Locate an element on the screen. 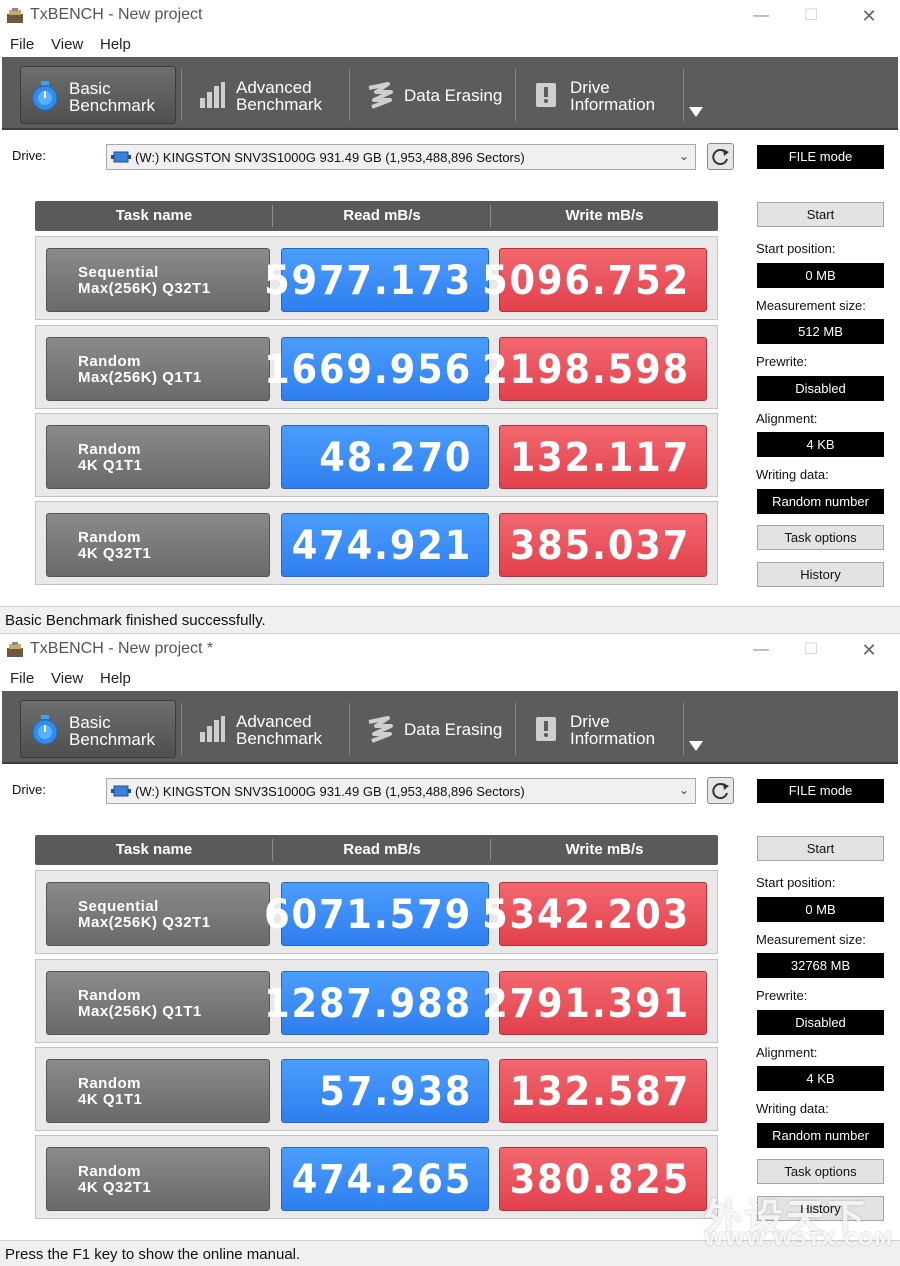 This screenshot has width=900, height=1266. write-speed-cell: 5096.752 is located at coordinates (594, 280).